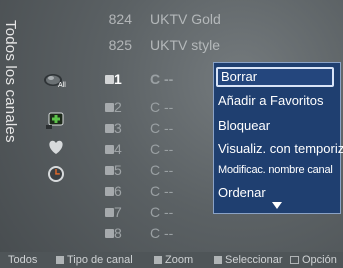 Image resolution: width=343 pixels, height=268 pixels. What do you see at coordinates (294, 260) in the screenshot?
I see `option-icon` at bounding box center [294, 260].